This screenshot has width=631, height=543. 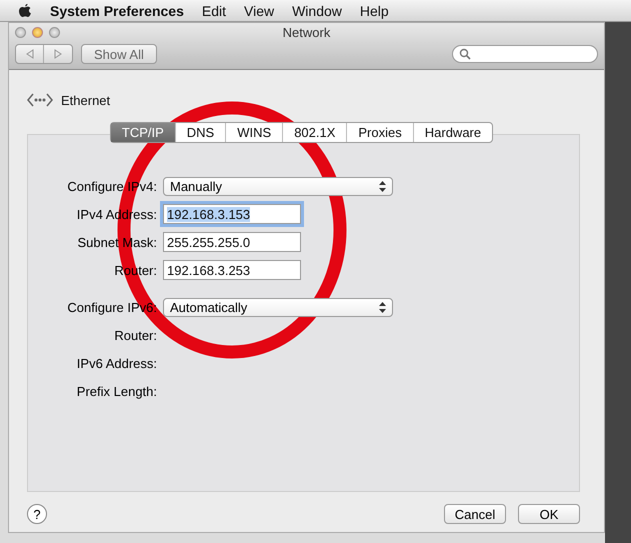 I want to click on apple-logo-icon, so click(x=25, y=10).